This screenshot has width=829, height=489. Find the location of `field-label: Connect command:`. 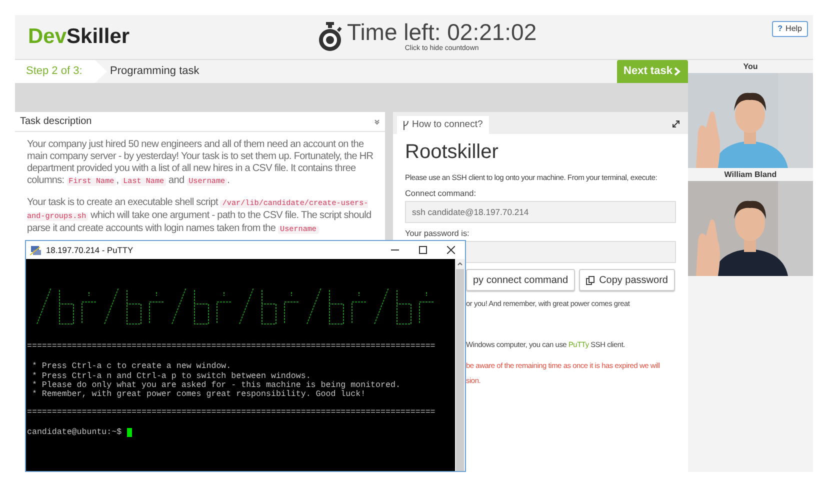

field-label: Connect command: is located at coordinates (440, 194).